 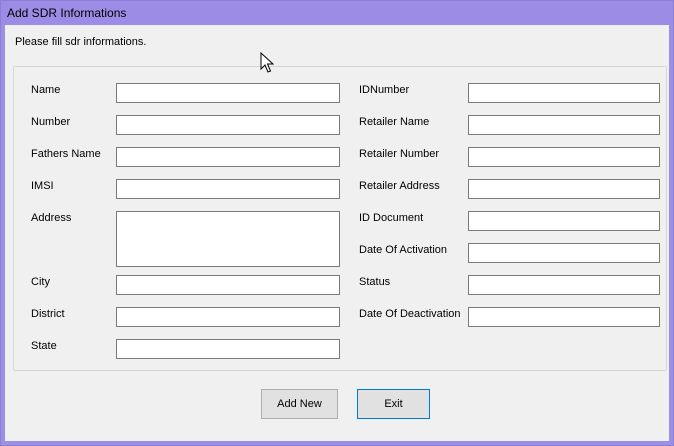 What do you see at coordinates (564, 285) in the screenshot?
I see `status-input` at bounding box center [564, 285].